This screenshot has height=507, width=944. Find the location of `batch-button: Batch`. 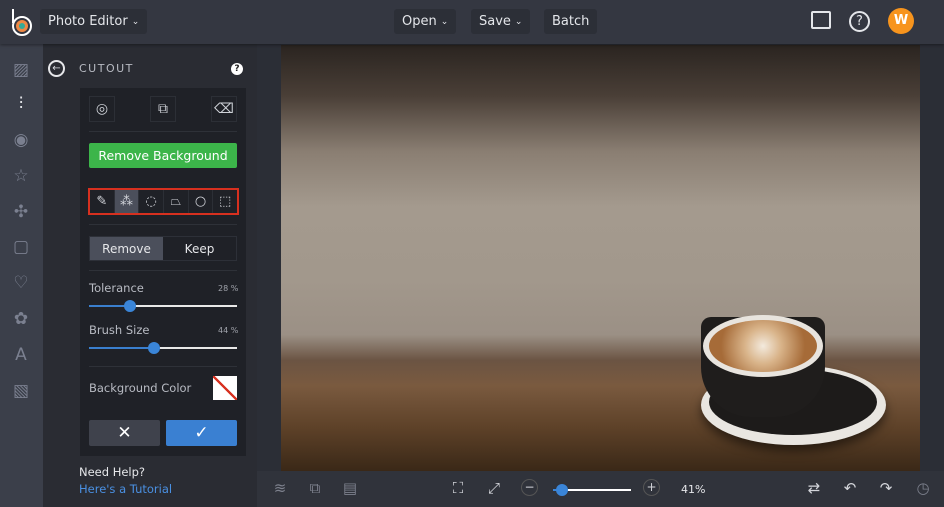

batch-button: Batch is located at coordinates (571, 21).